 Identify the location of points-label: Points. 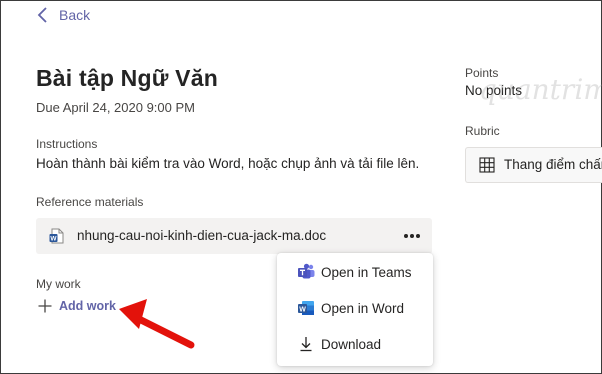
(482, 73).